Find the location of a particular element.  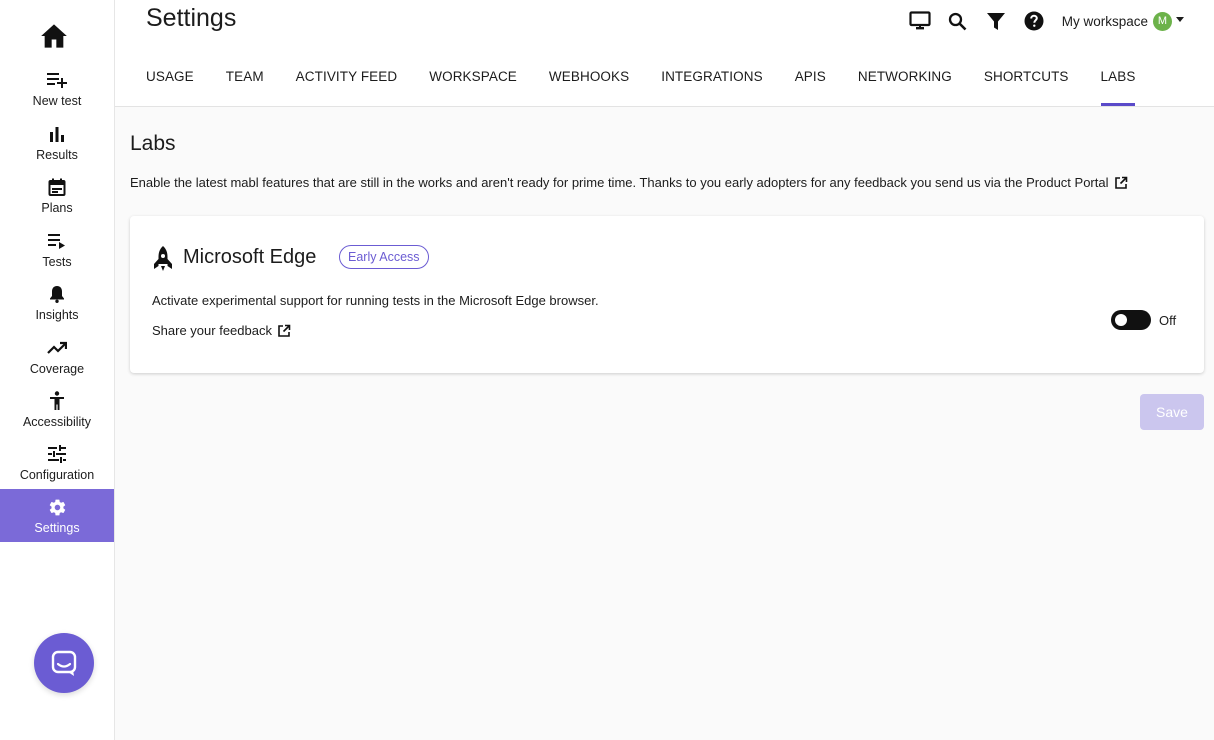

save-button: Save is located at coordinates (1172, 412).